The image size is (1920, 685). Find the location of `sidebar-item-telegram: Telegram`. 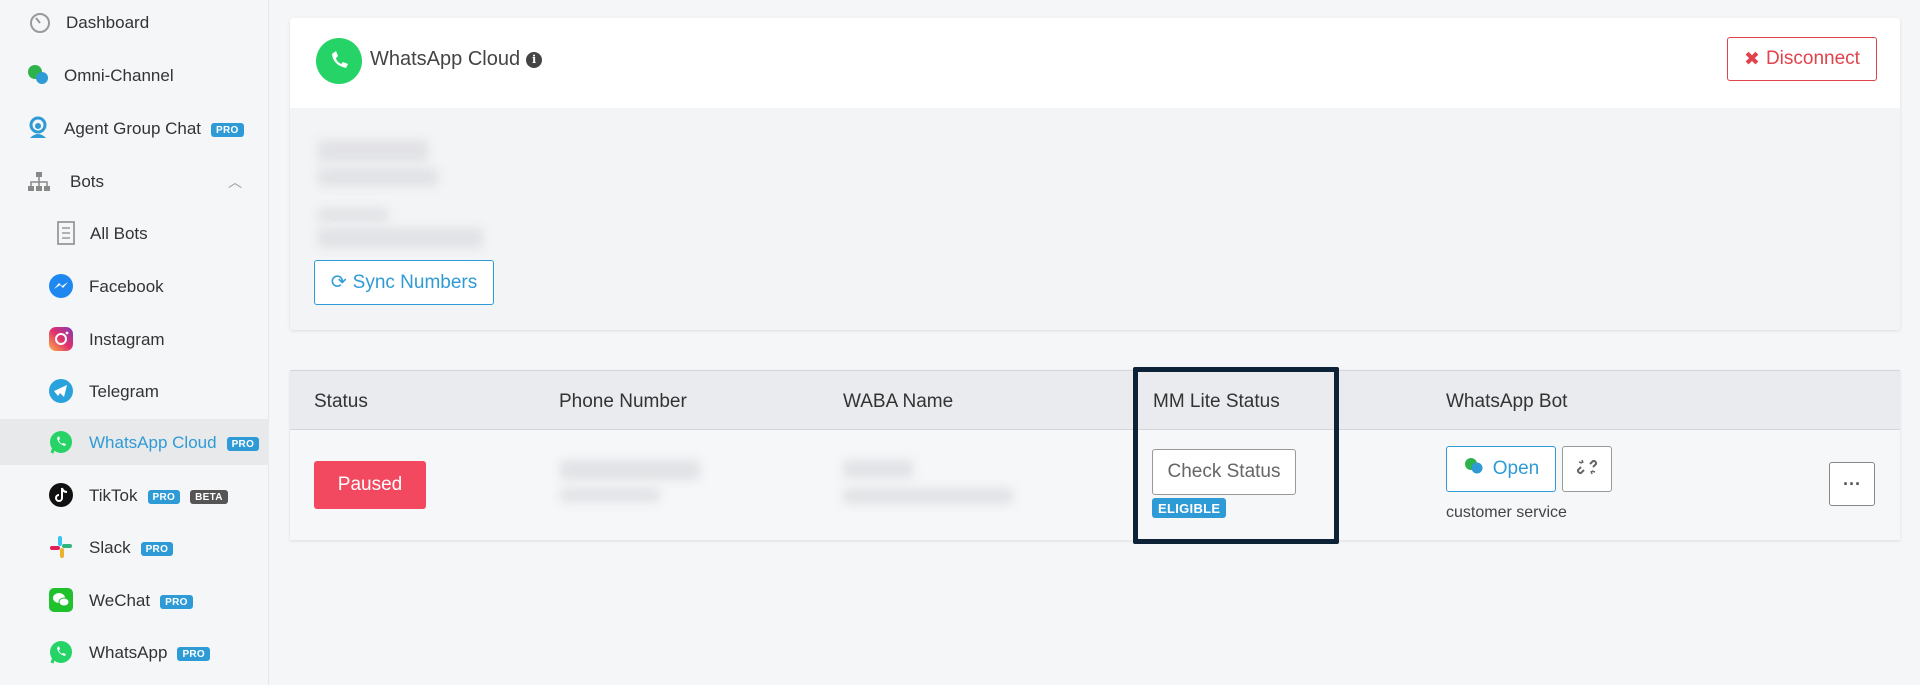

sidebar-item-telegram: Telegram is located at coordinates (134, 391).